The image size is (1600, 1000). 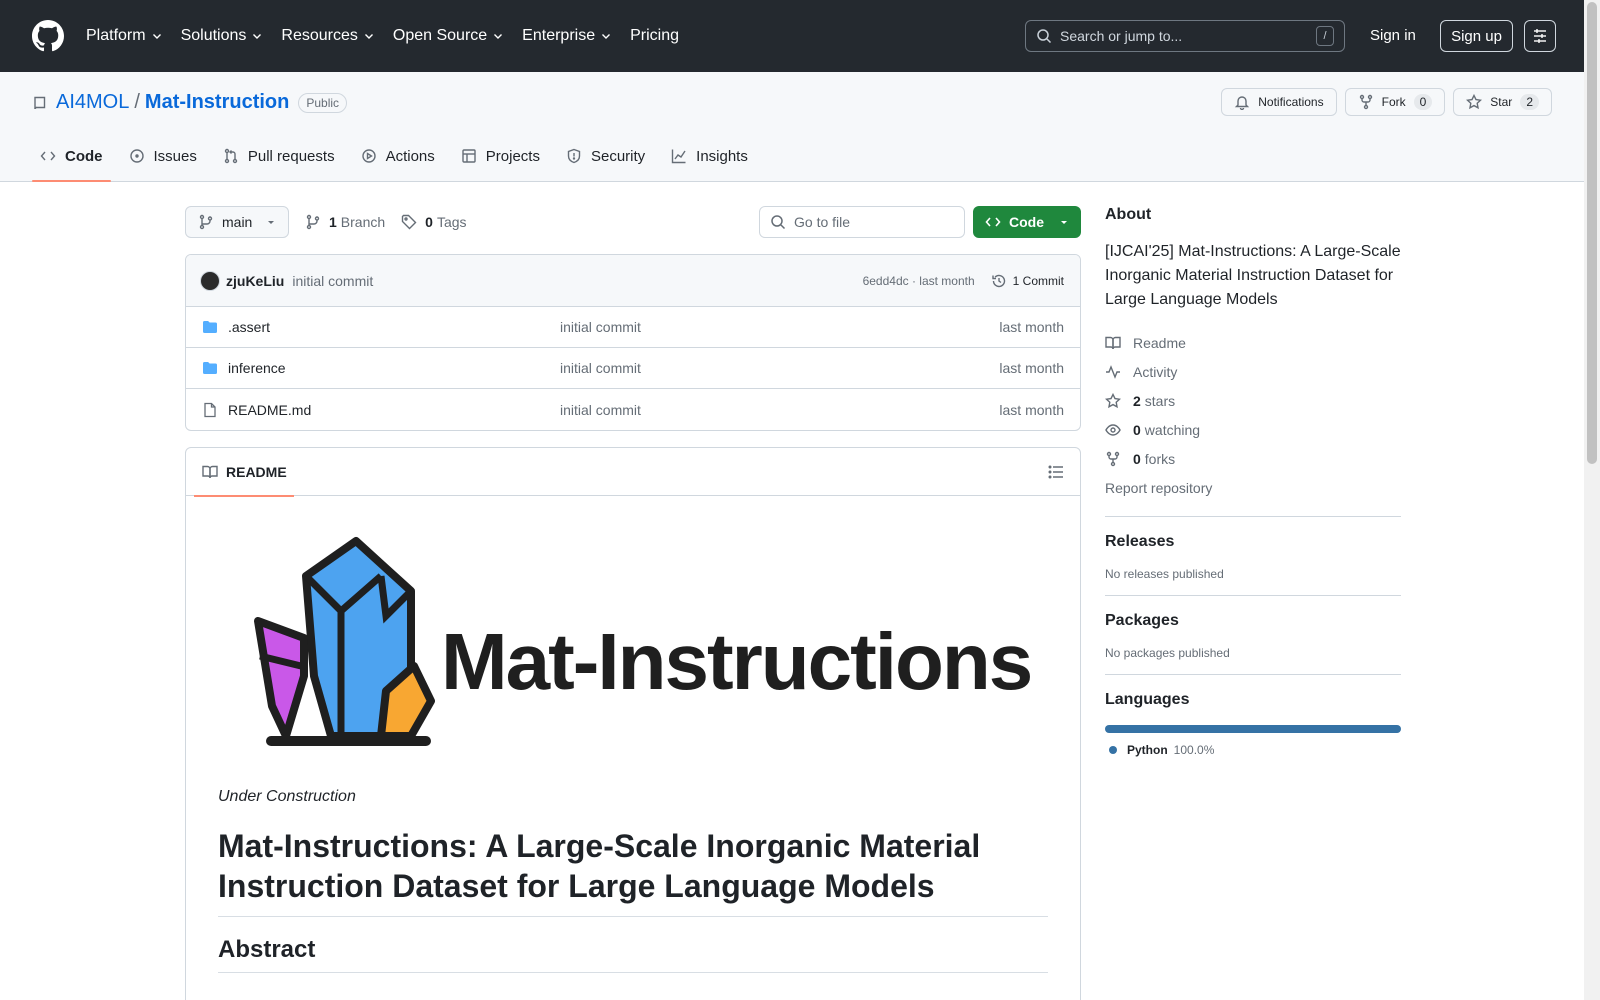 What do you see at coordinates (633, 222) in the screenshot?
I see `file-toolbar: main 1 Branch 0 Tags Go to file Code` at bounding box center [633, 222].